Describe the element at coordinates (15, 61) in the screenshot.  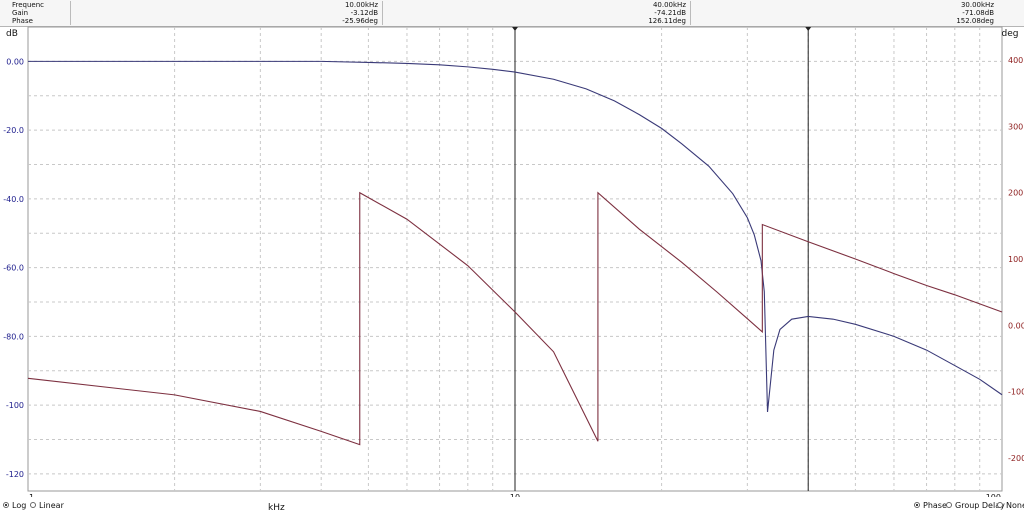
I see `y-left-tick-label: 0.00` at that location.